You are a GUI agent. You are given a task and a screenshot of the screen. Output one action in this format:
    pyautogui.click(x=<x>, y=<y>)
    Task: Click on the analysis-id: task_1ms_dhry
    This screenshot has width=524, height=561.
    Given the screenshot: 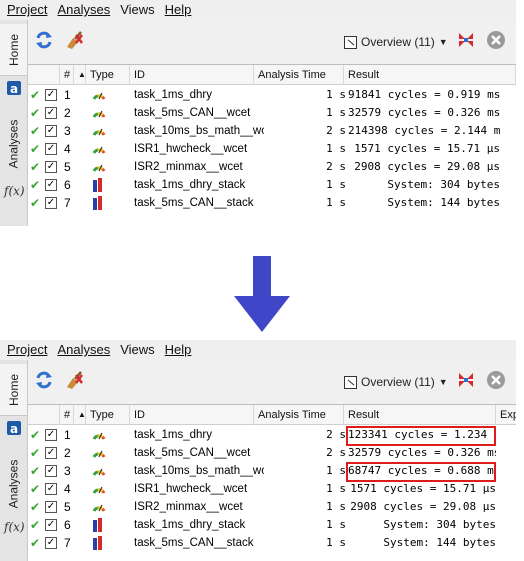 What is the action you would take?
    pyautogui.click(x=173, y=435)
    